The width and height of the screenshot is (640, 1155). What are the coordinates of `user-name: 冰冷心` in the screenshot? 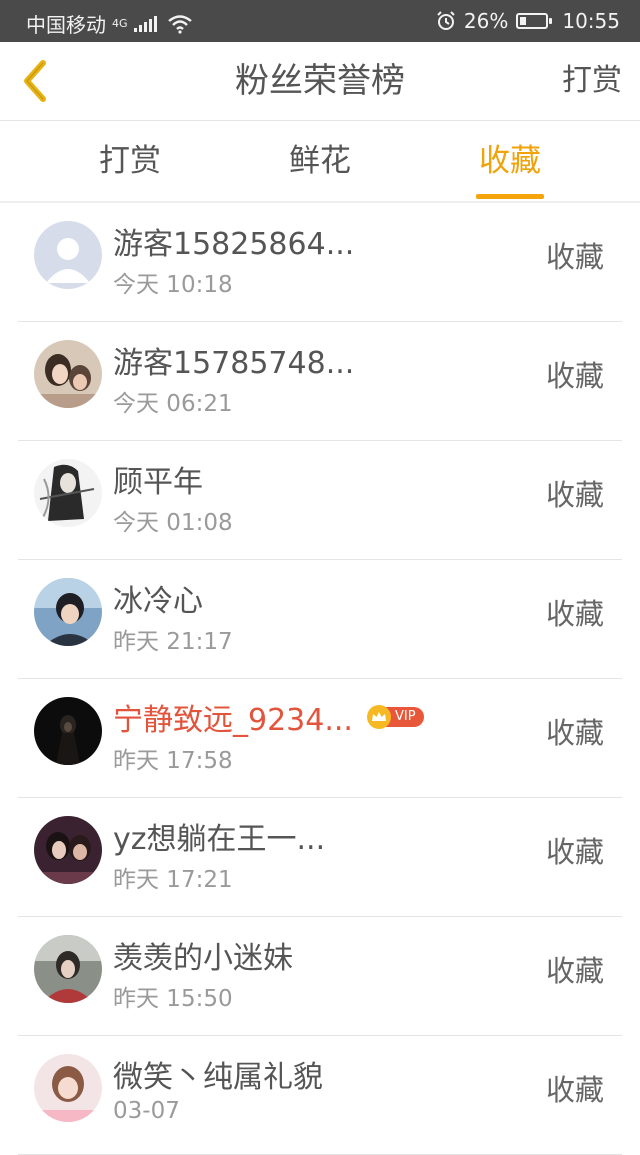 It's located at (158, 601).